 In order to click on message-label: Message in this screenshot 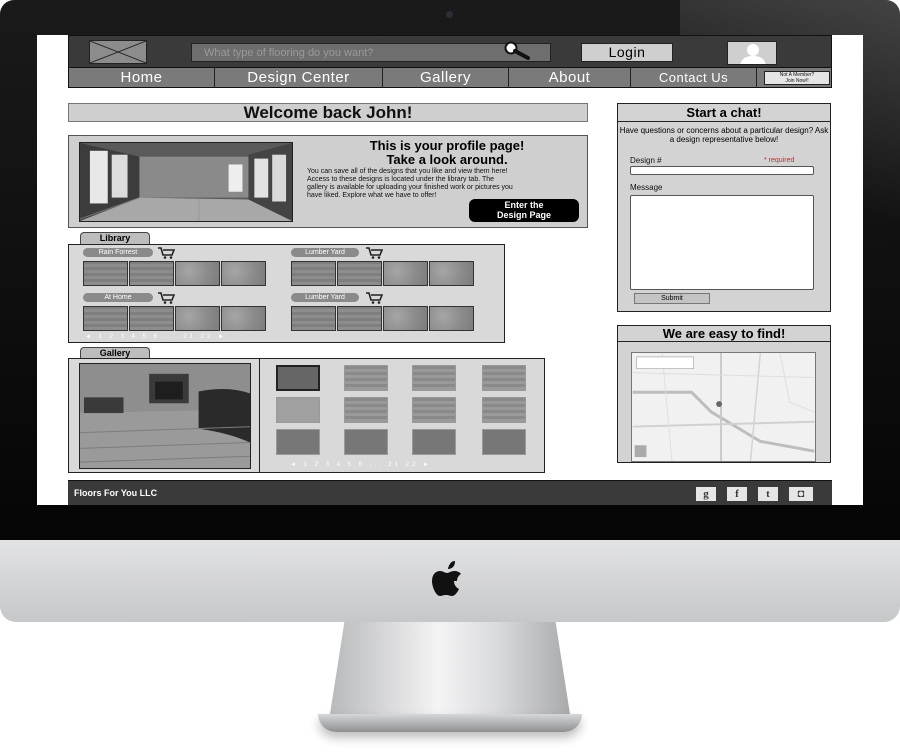, I will do `click(646, 187)`.